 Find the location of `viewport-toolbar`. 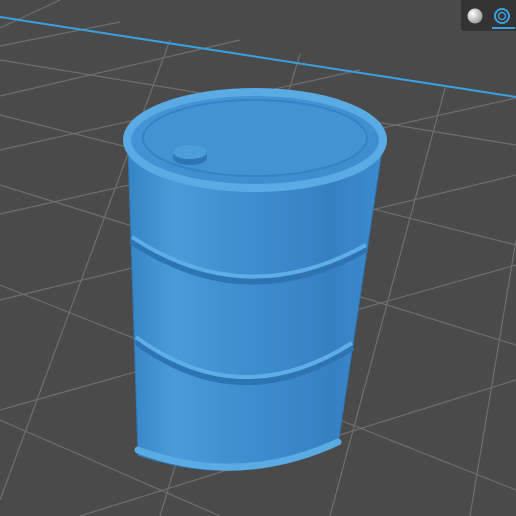

viewport-toolbar is located at coordinates (488, 15).